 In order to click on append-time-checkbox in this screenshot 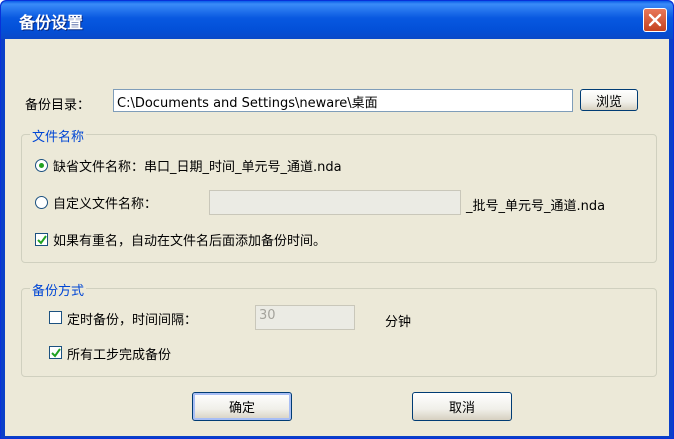, I will do `click(41, 239)`.